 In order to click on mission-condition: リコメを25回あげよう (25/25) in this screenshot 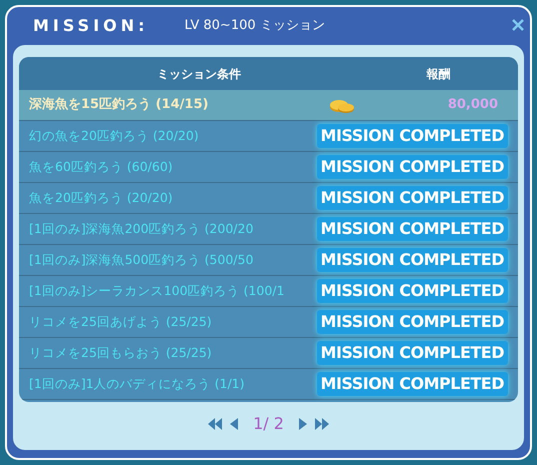, I will do `click(121, 321)`.